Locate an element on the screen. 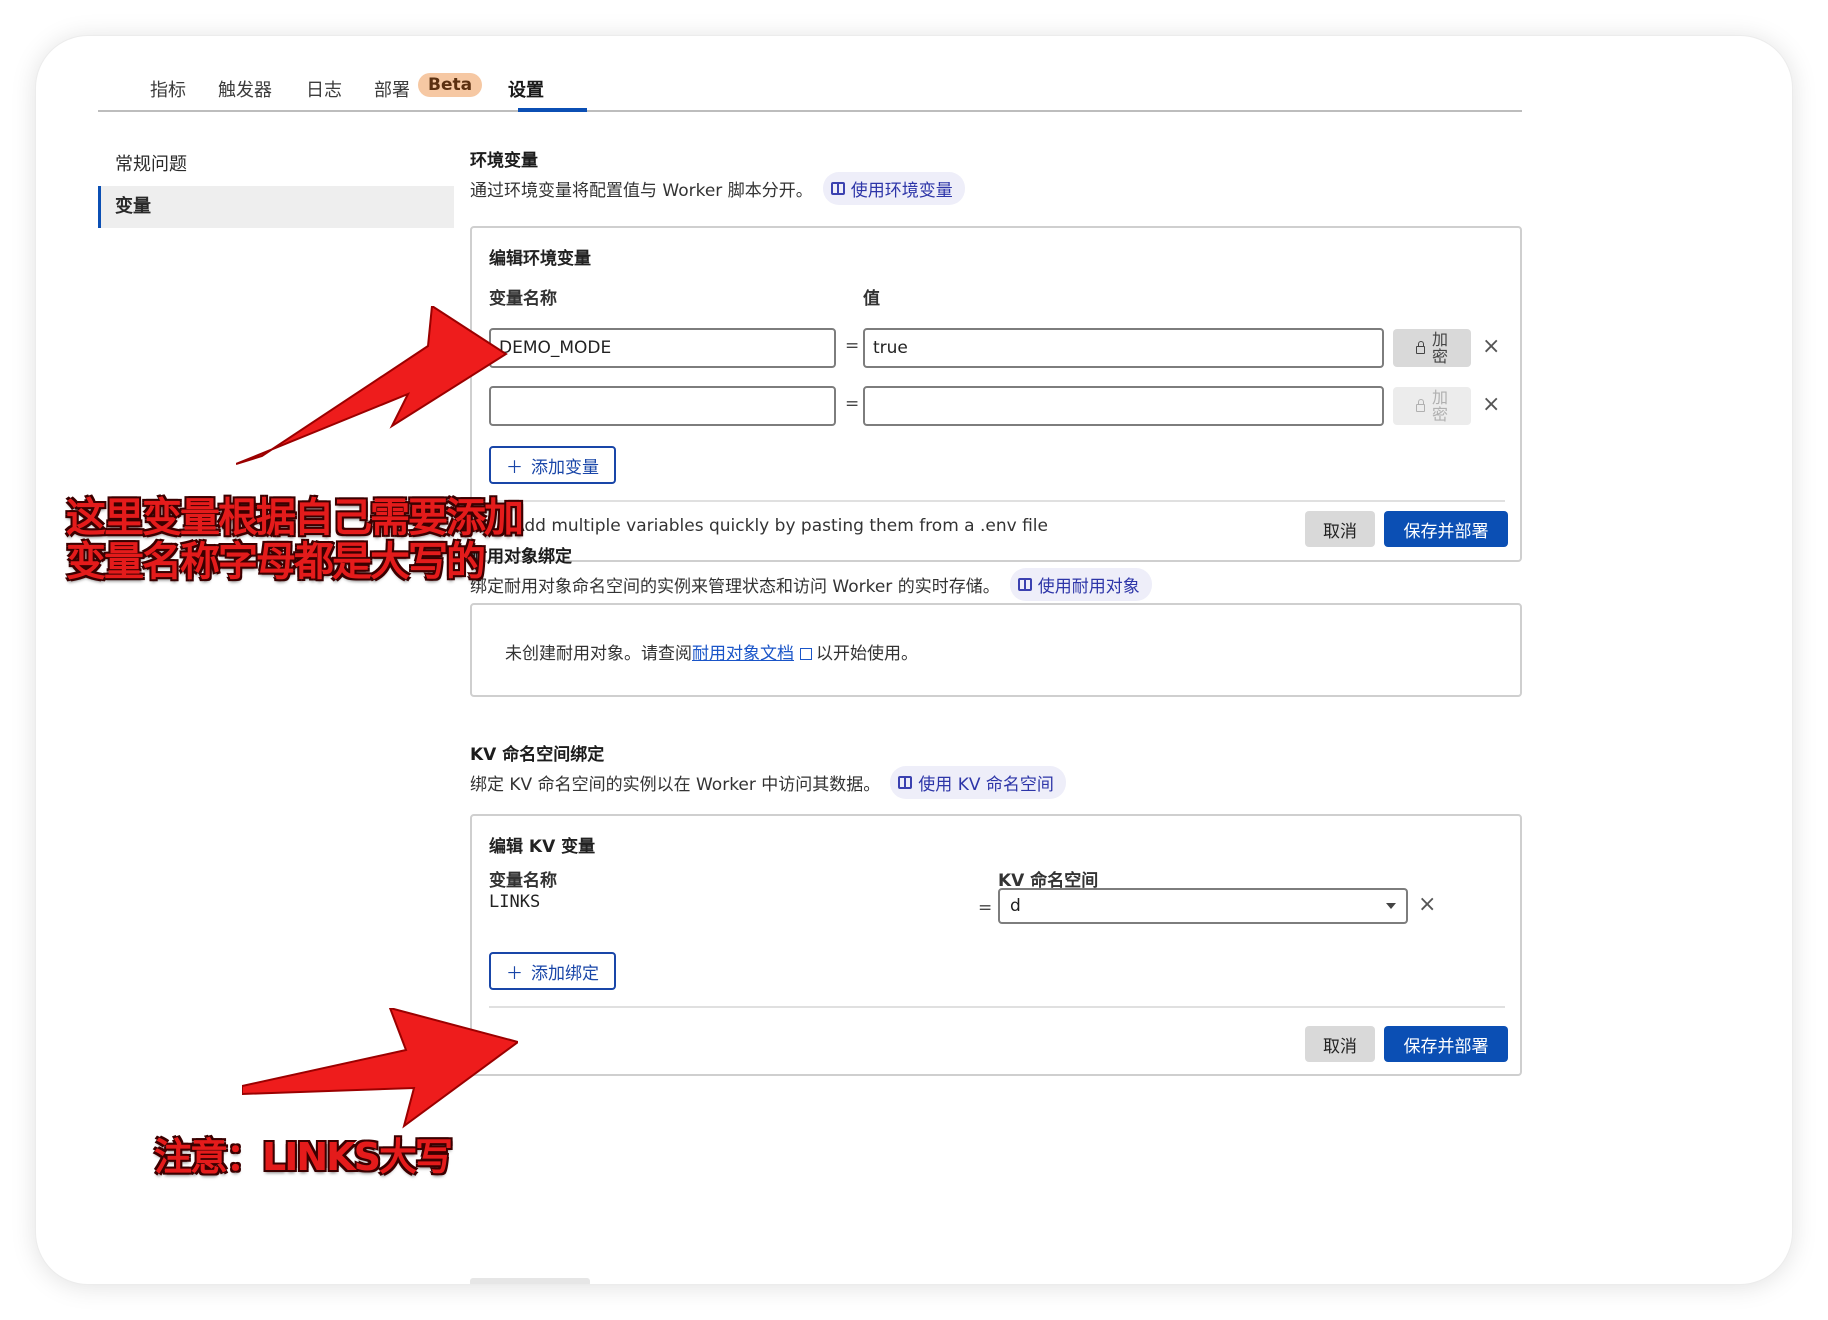  tab-triggers: 触发器 is located at coordinates (245, 94).